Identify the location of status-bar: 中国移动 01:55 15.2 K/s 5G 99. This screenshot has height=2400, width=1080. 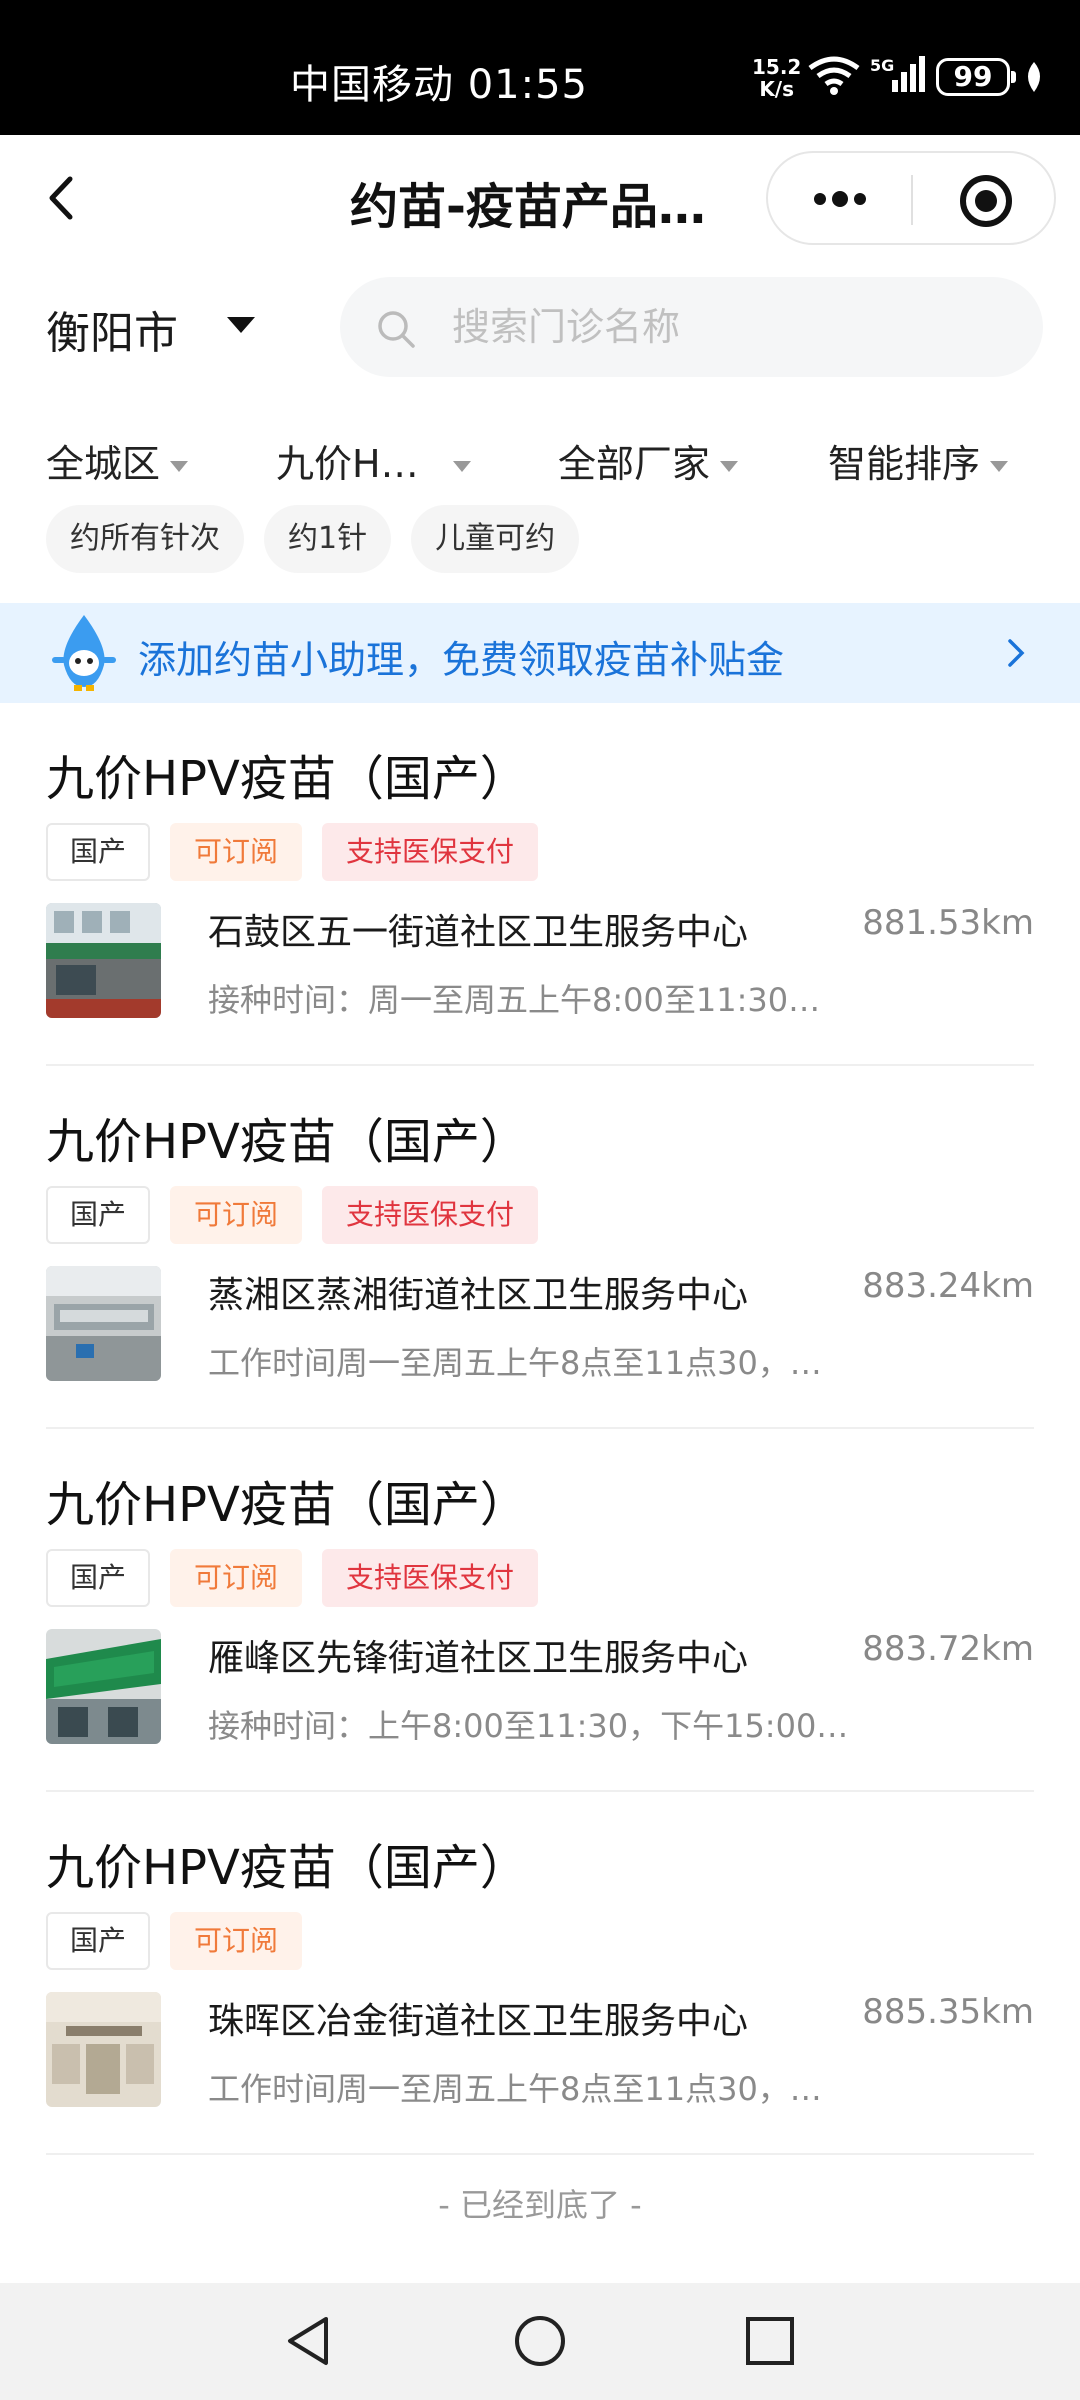
(540, 67).